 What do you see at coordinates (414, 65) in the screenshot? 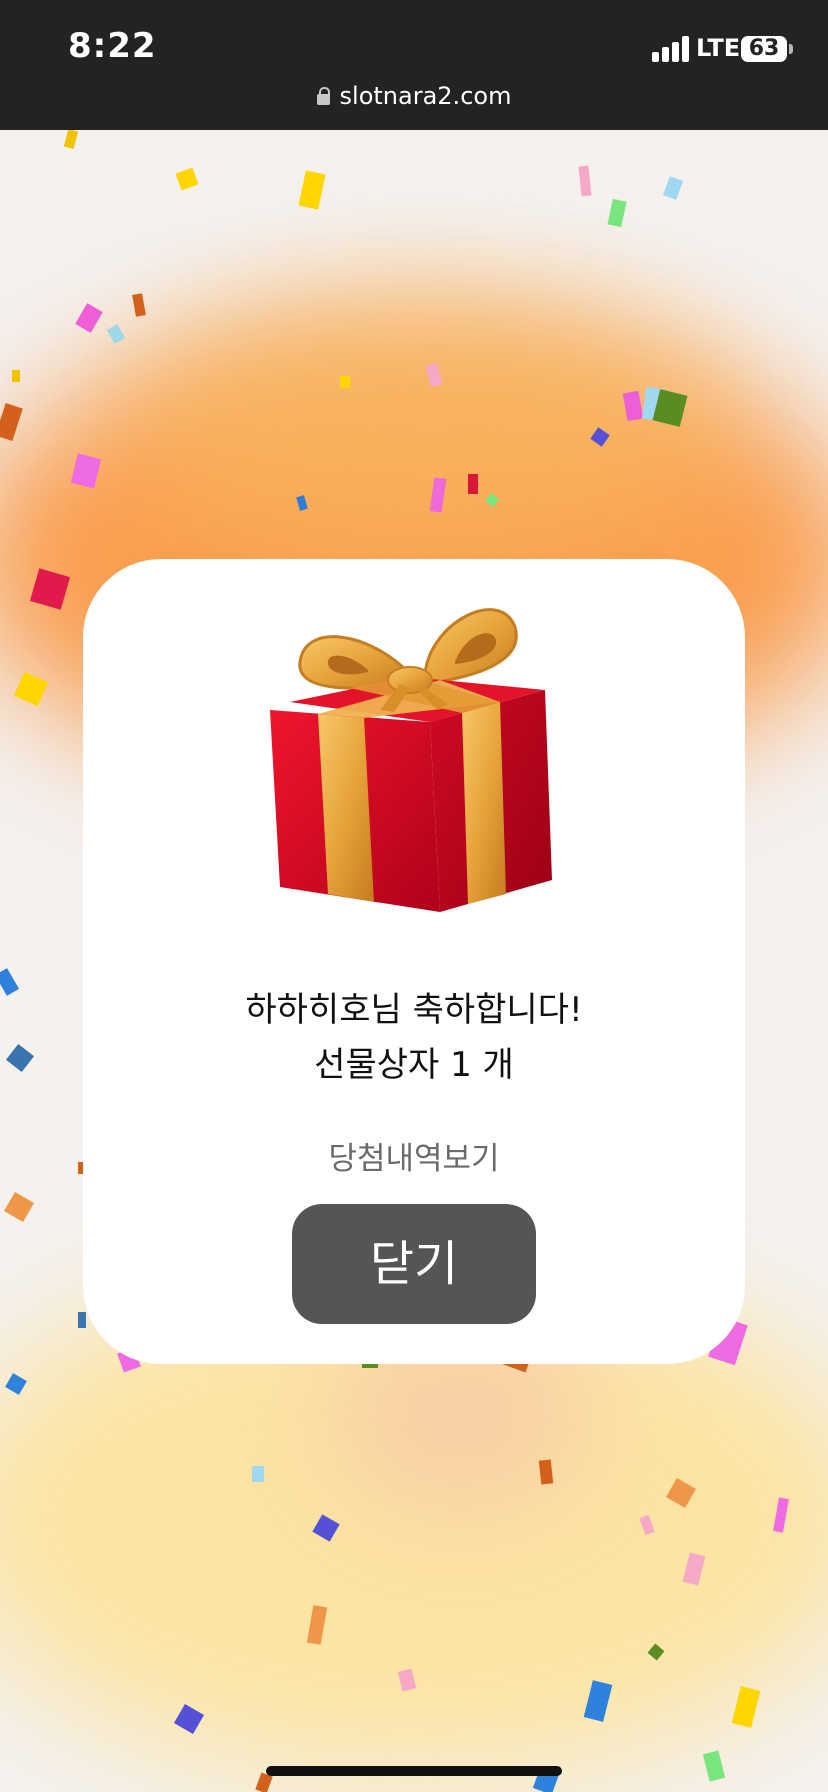
I see `status-bar: 8:22 LTE 63 slotnara2.com` at bounding box center [414, 65].